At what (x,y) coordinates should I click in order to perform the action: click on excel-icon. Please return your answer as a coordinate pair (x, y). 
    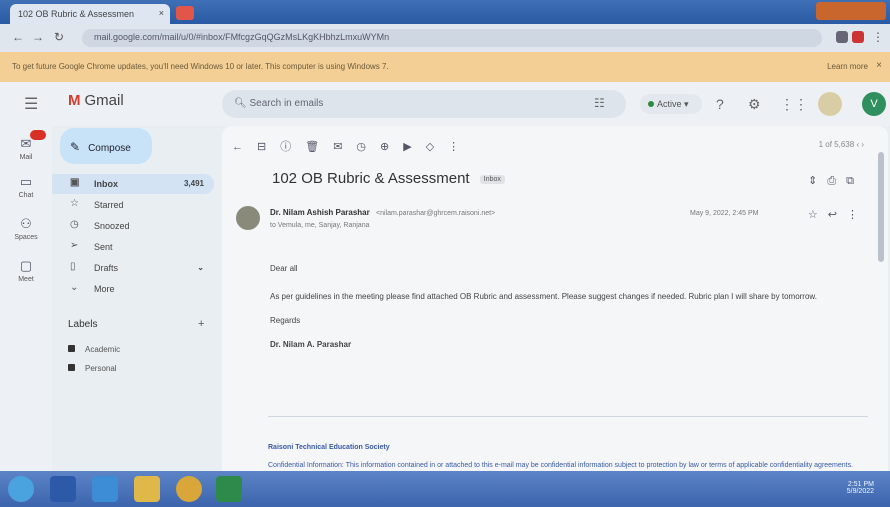
    Looking at the image, I should click on (229, 489).